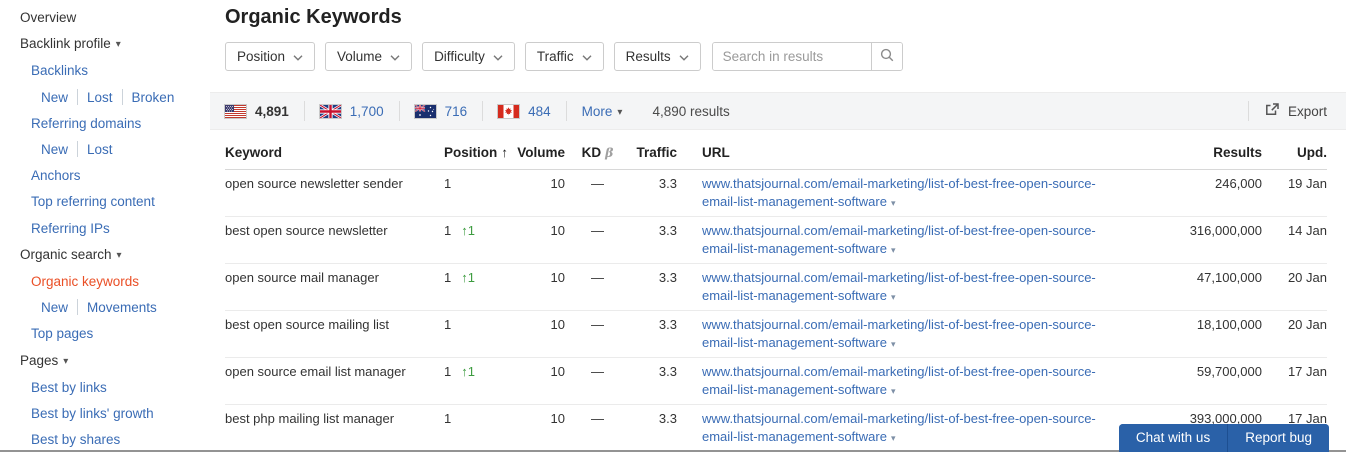  What do you see at coordinates (56, 176) in the screenshot?
I see `sidebar-item-label: Anchors` at bounding box center [56, 176].